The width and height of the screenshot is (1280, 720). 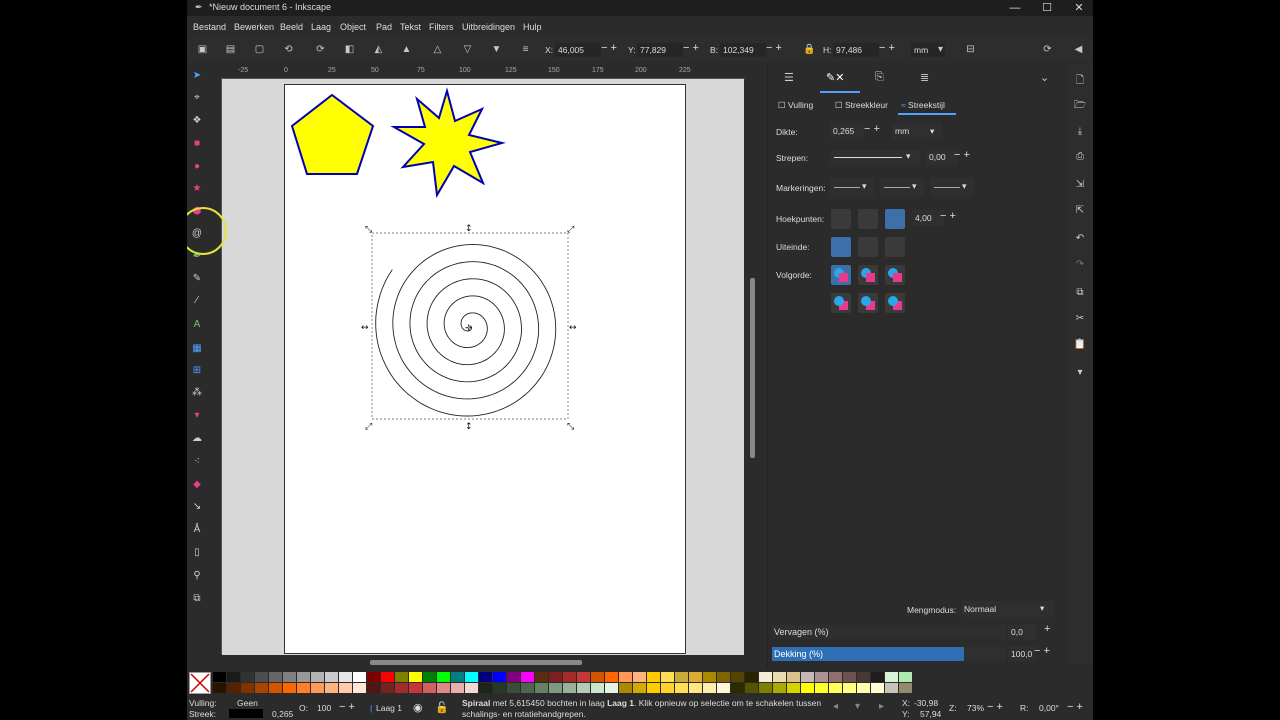 What do you see at coordinates (259, 49) in the screenshot?
I see `deselect-icon: ▢` at bounding box center [259, 49].